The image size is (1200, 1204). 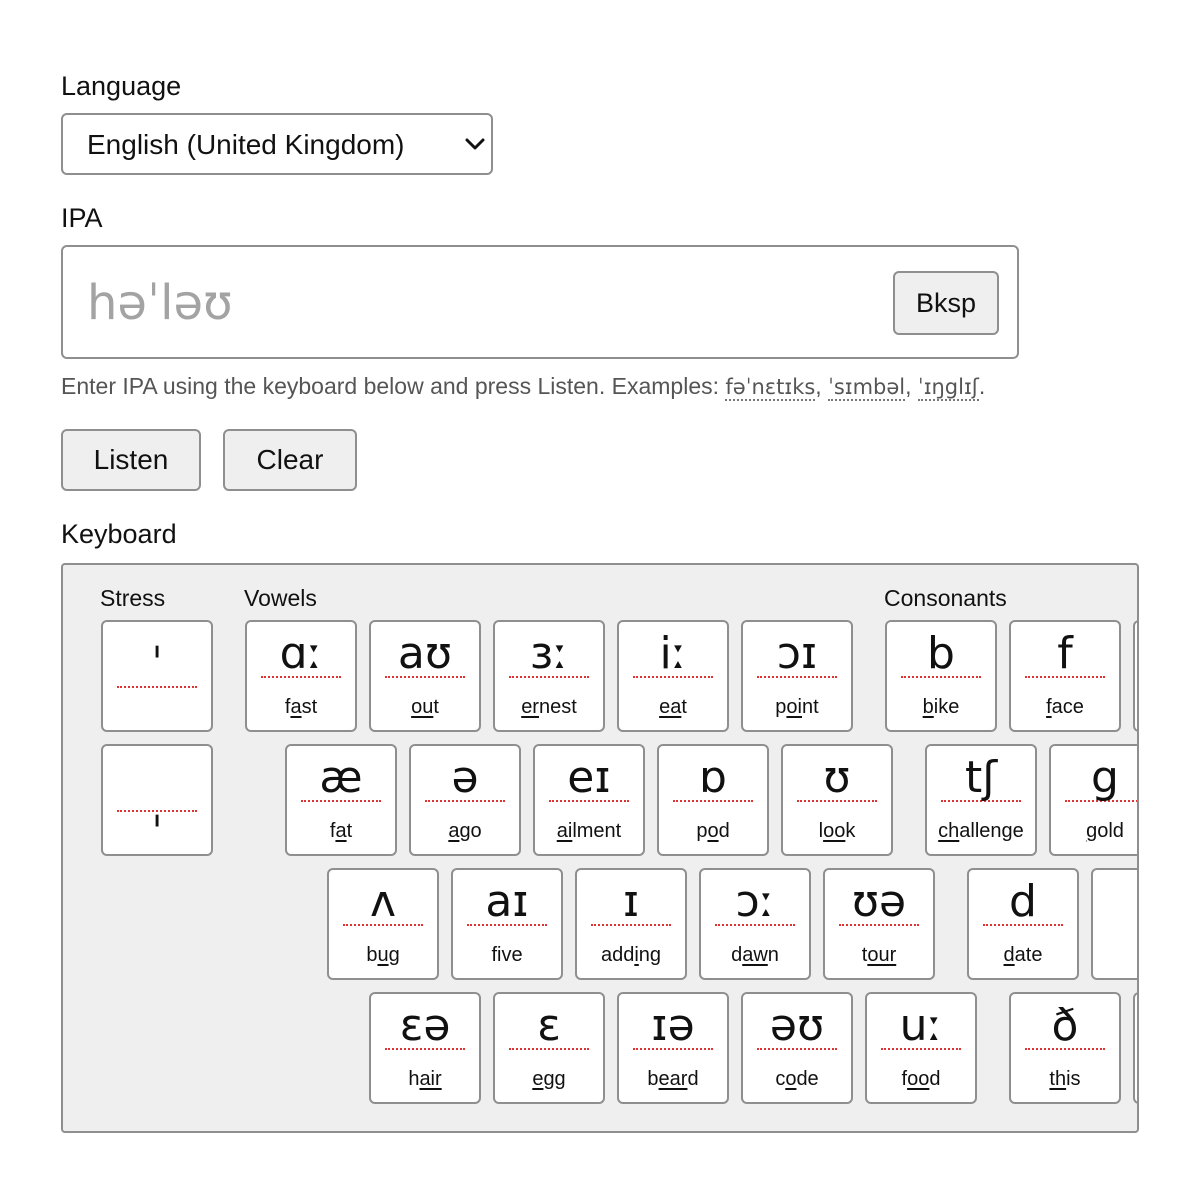 What do you see at coordinates (1009, 955) in the screenshot?
I see `key-example-highlight: d` at bounding box center [1009, 955].